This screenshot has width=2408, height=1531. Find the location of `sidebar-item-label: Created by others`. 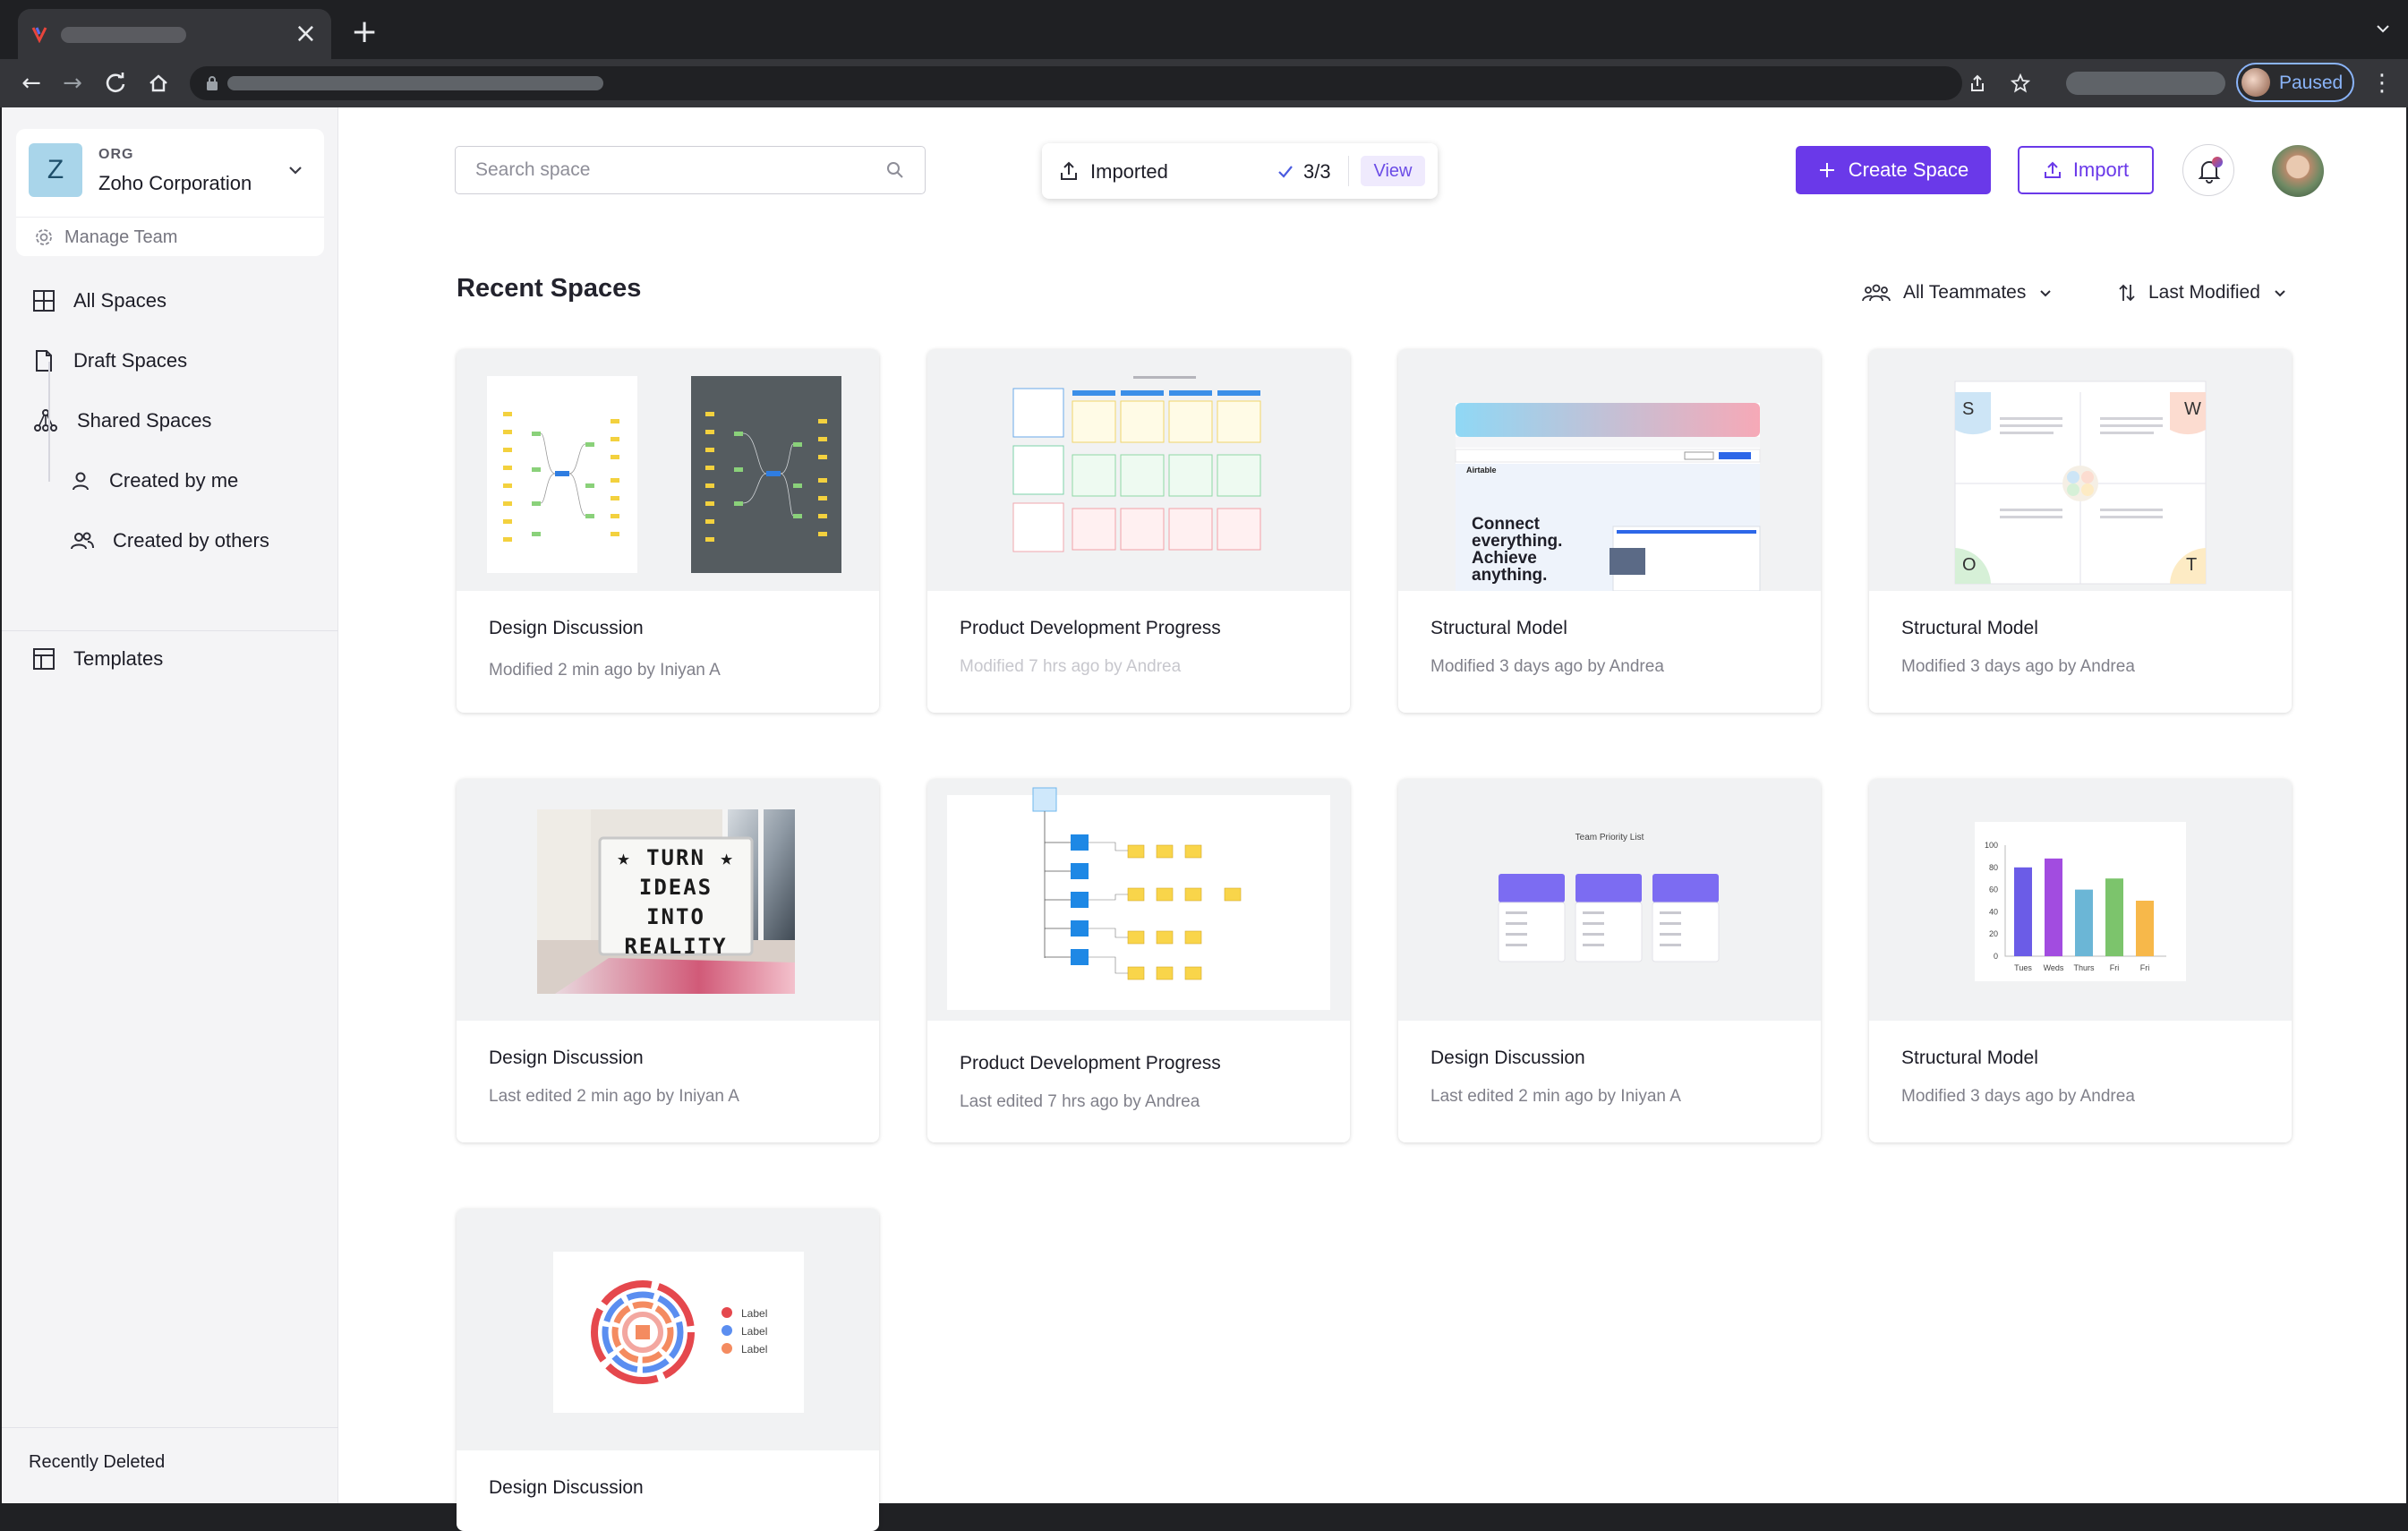

sidebar-item-label: Created by others is located at coordinates (191, 540).